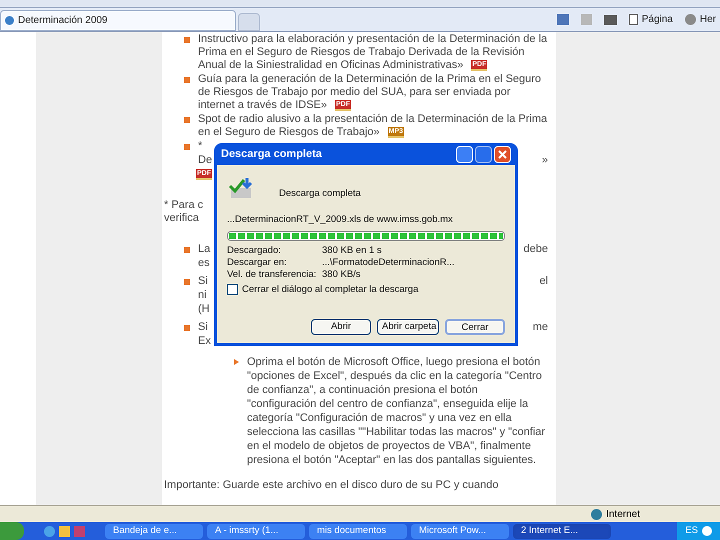  Describe the element at coordinates (200, 147) in the screenshot. I see `text-fragment: *` at that location.